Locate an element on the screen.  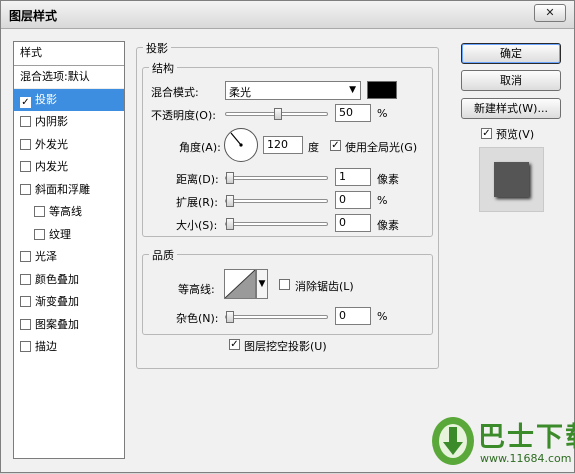
blend-mode-label: 混合模式: is located at coordinates (175, 92).